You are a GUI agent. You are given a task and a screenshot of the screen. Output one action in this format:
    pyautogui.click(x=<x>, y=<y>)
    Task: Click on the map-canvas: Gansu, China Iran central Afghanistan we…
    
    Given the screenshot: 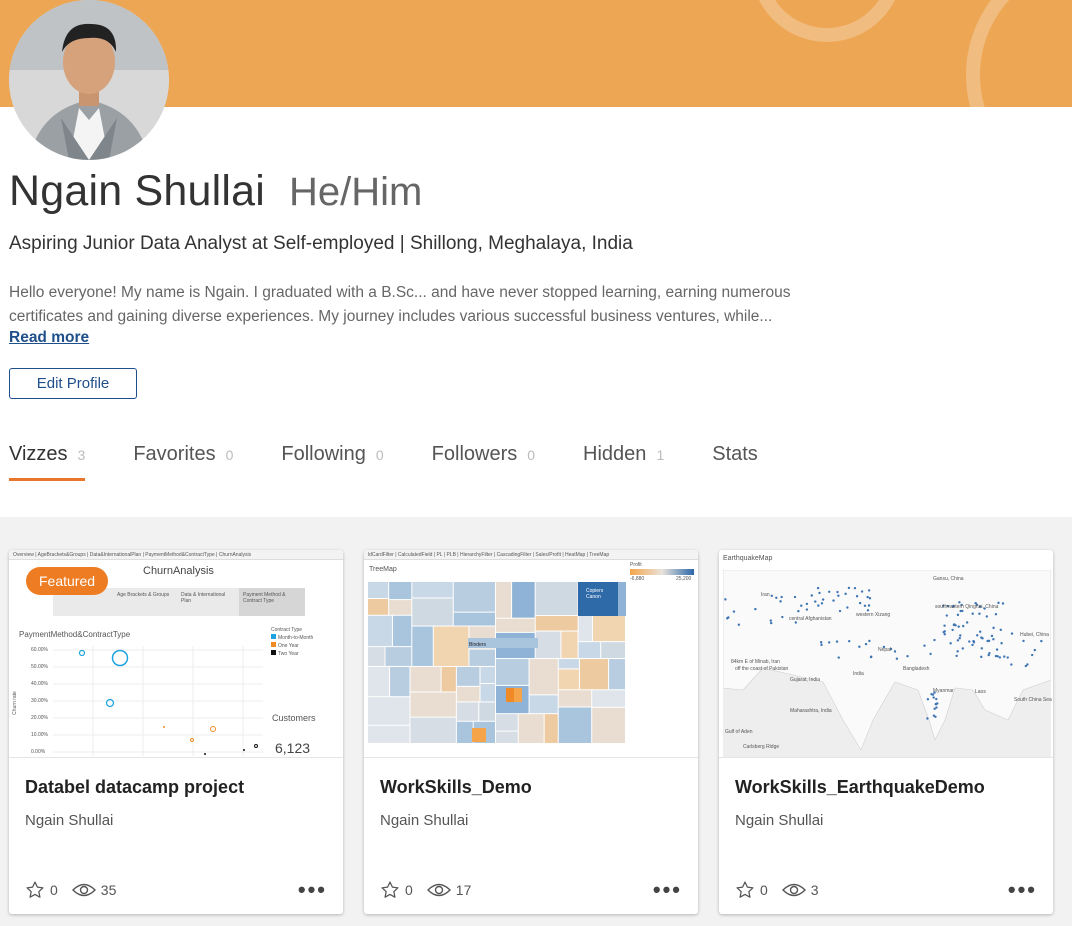 What is the action you would take?
    pyautogui.click(x=887, y=663)
    